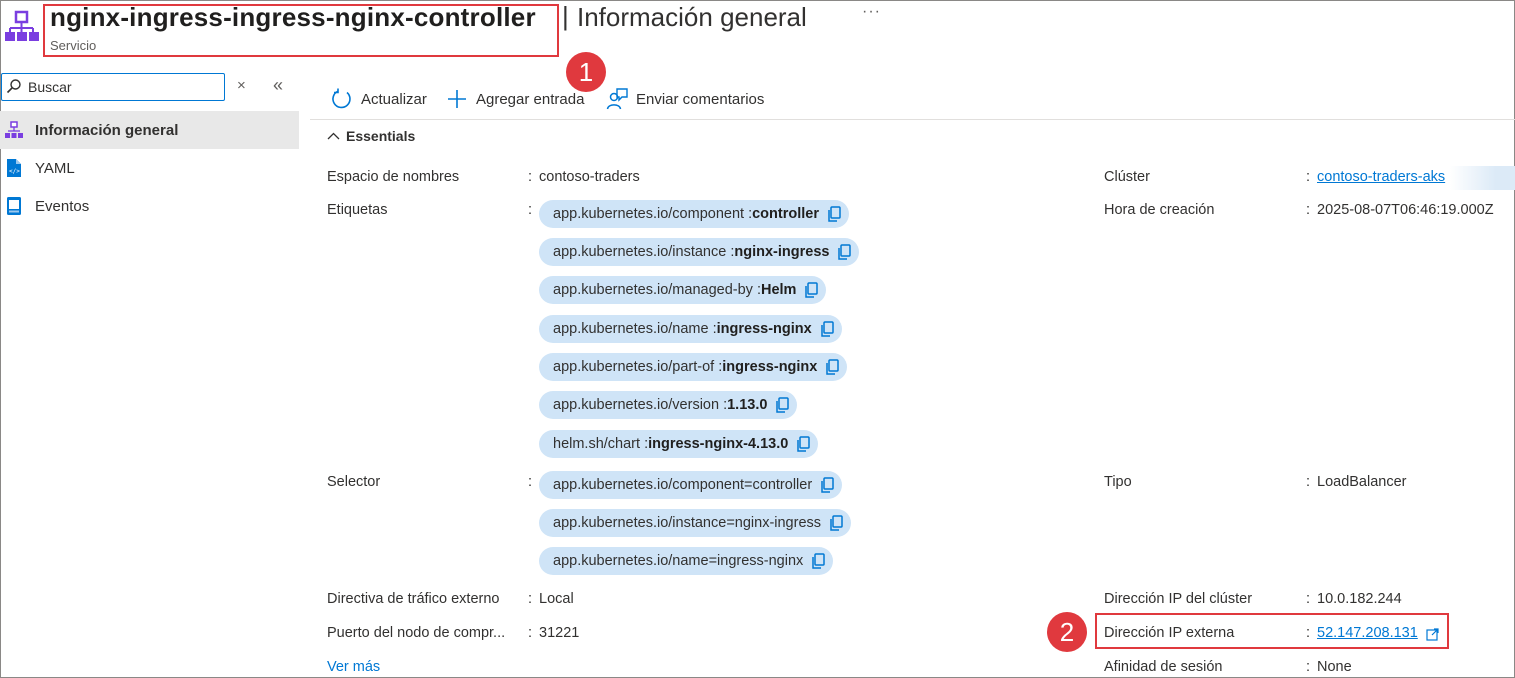 The height and width of the screenshot is (678, 1515). Describe the element at coordinates (653, 214) in the screenshot. I see `tag-key: app.kubernetes.io/component :` at that location.